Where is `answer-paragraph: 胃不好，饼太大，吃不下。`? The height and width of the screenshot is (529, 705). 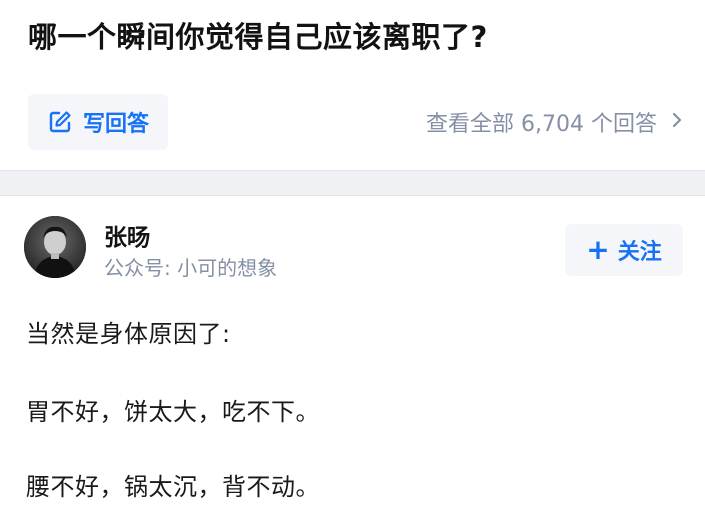 answer-paragraph: 胃不好，饼太大，吃不下。 is located at coordinates (173, 412).